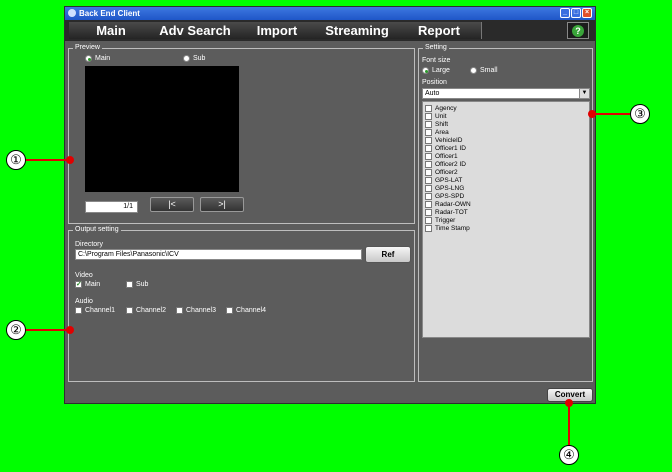 The height and width of the screenshot is (472, 672). I want to click on tab-adv-search: Adv Search, so click(195, 30).